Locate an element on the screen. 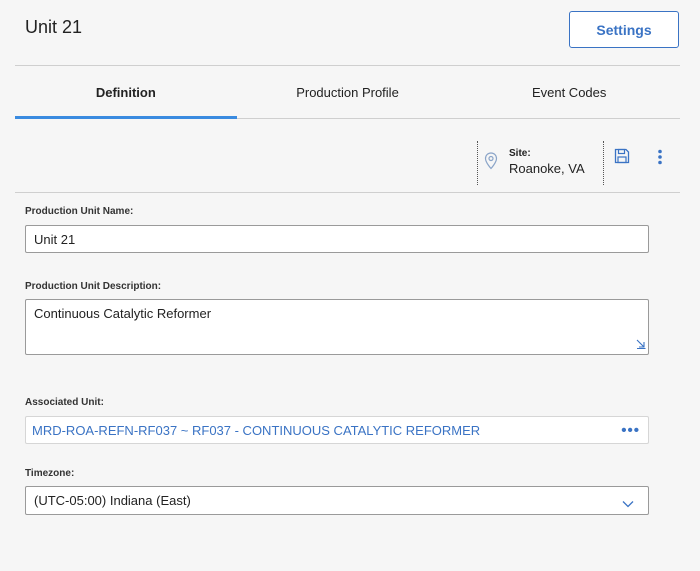 This screenshot has height=571, width=700. production-unit-name-value: Unit 21 is located at coordinates (55, 239).